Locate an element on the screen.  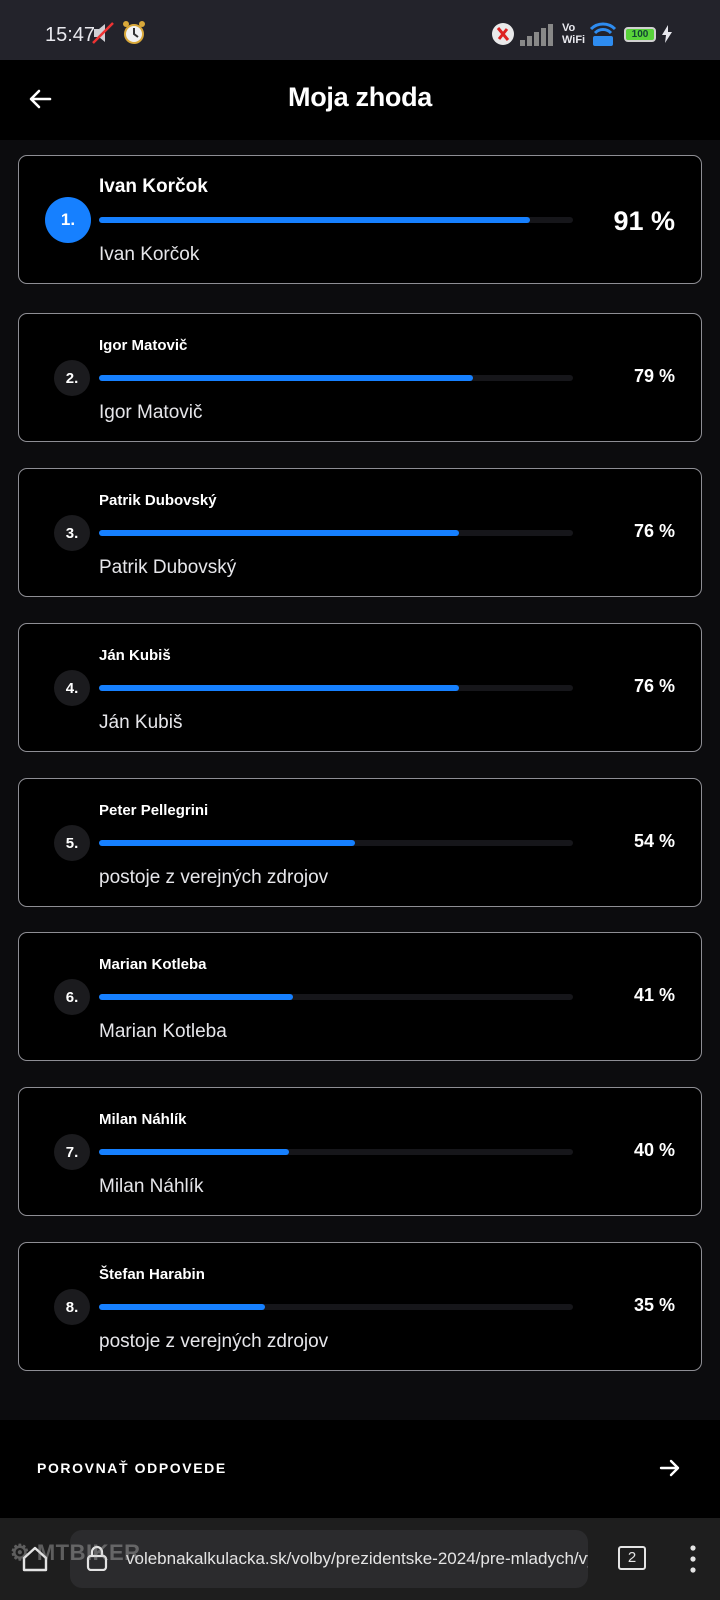
candidate-name: Patrik Dubovský is located at coordinates (158, 500).